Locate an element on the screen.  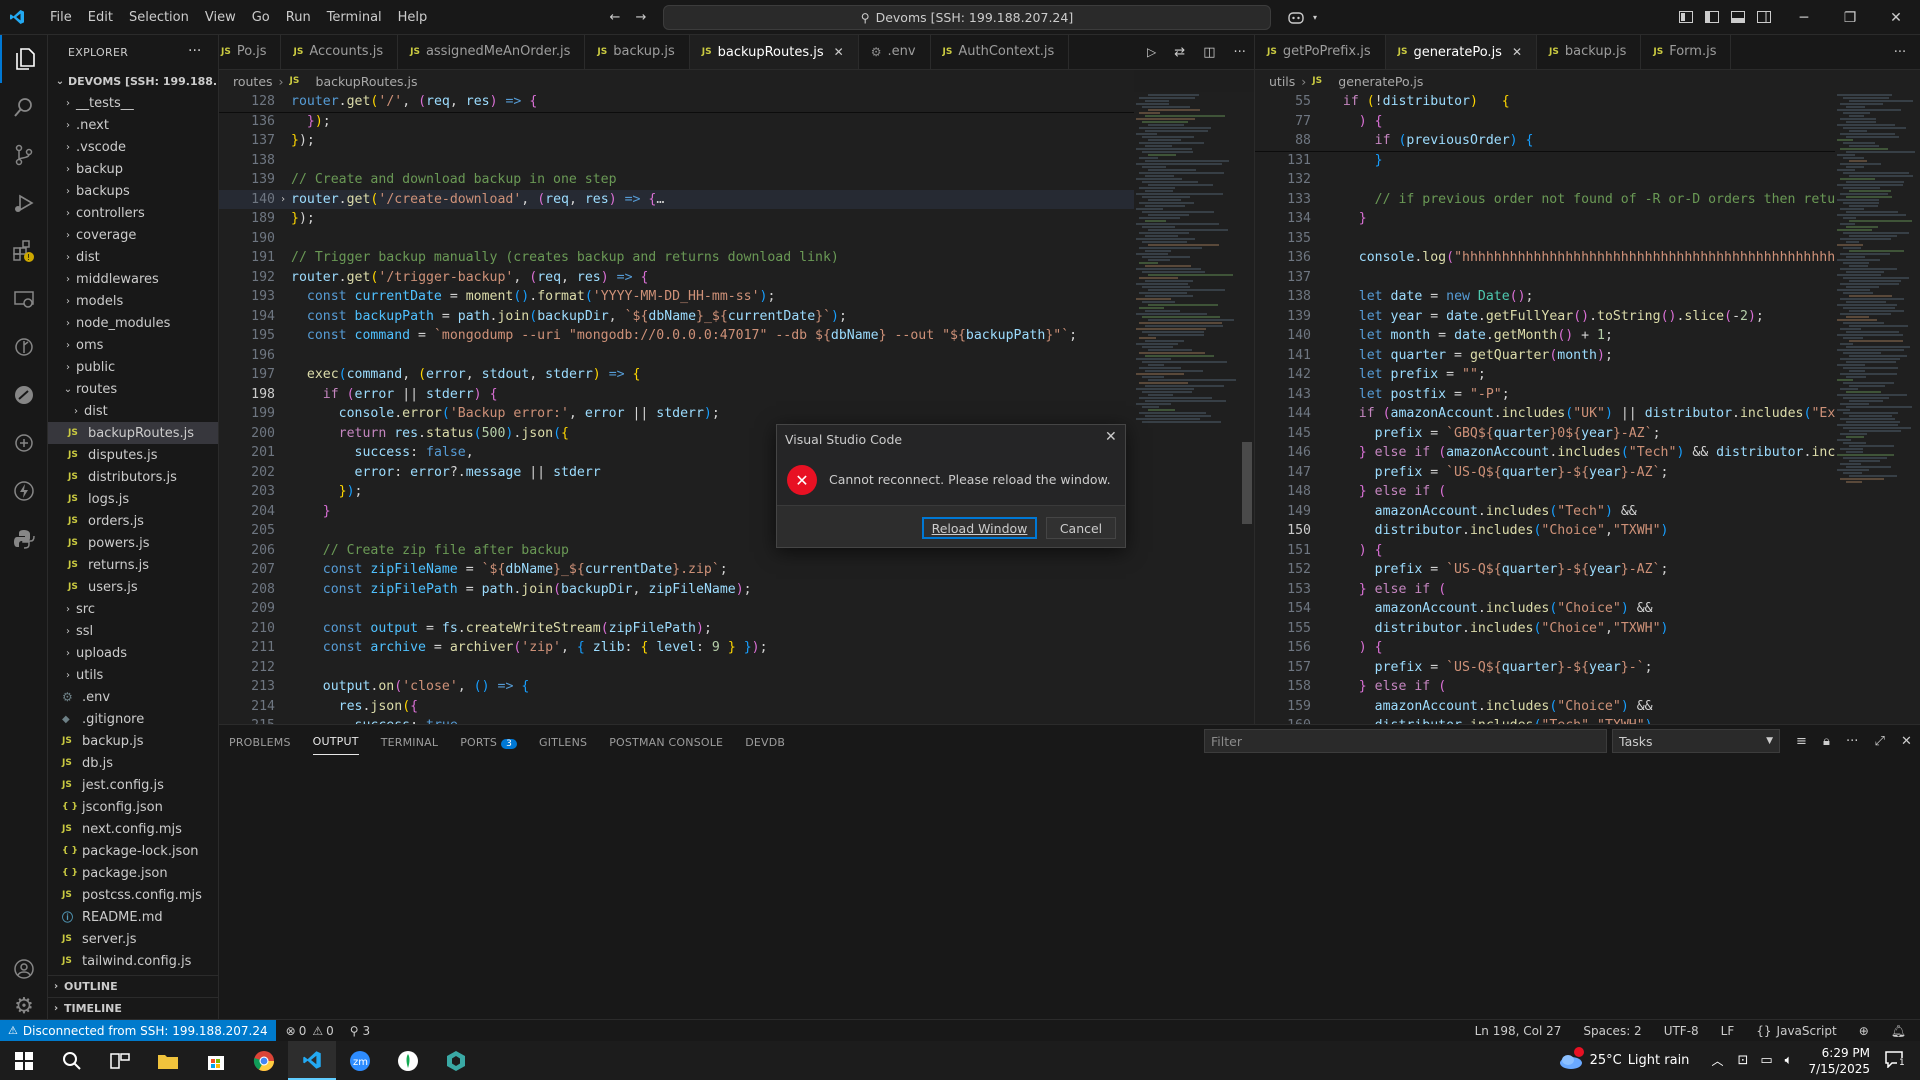
panel-tab-ports: PORTS 3 is located at coordinates (488, 742).